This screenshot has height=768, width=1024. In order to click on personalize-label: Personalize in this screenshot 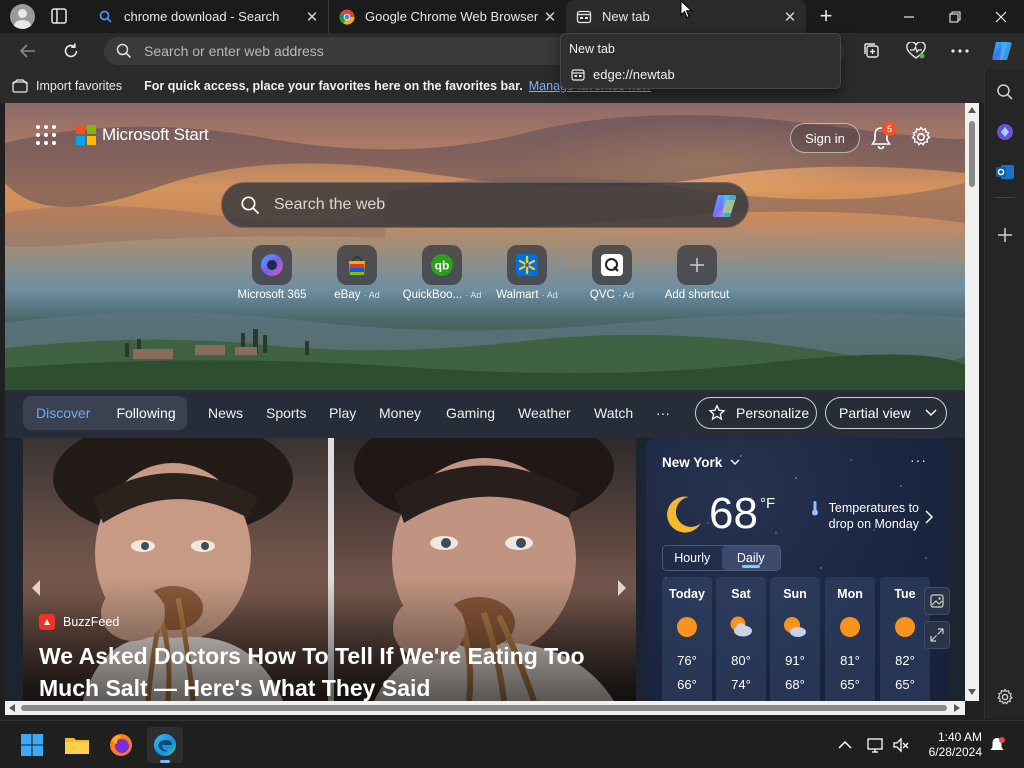, I will do `click(773, 413)`.